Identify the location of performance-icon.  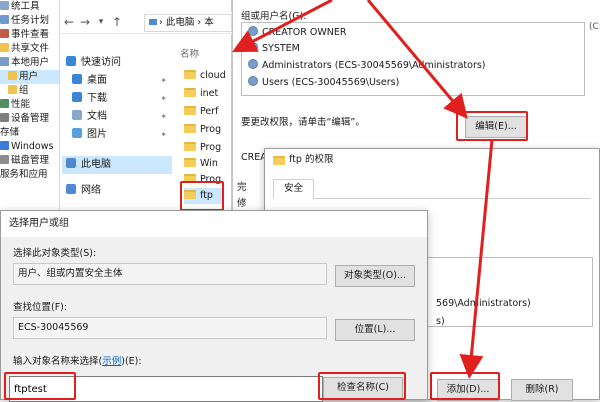
(4, 103).